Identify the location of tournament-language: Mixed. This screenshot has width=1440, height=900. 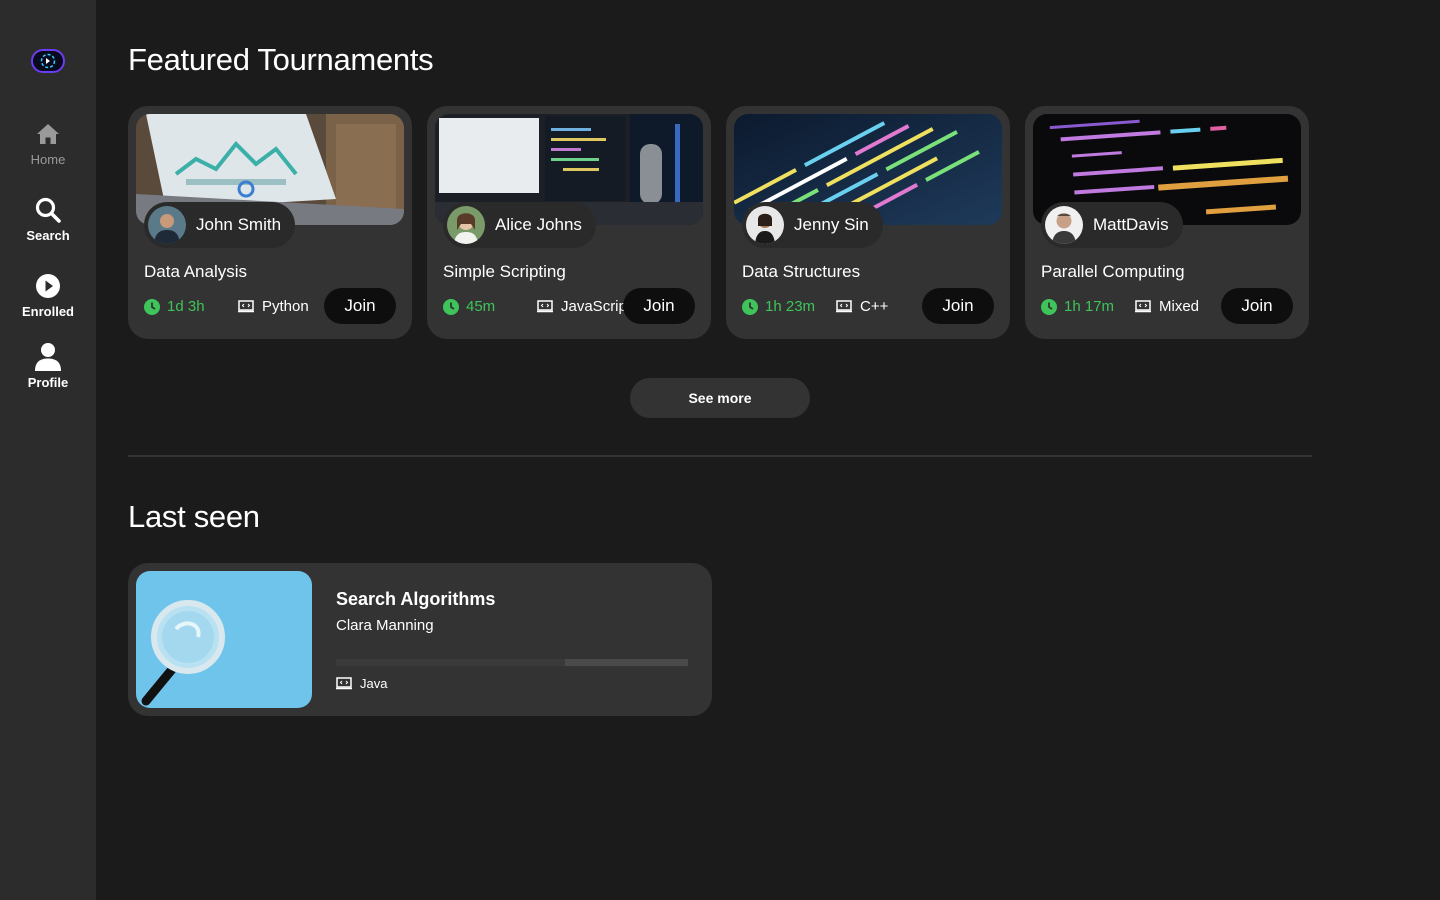
(1167, 306).